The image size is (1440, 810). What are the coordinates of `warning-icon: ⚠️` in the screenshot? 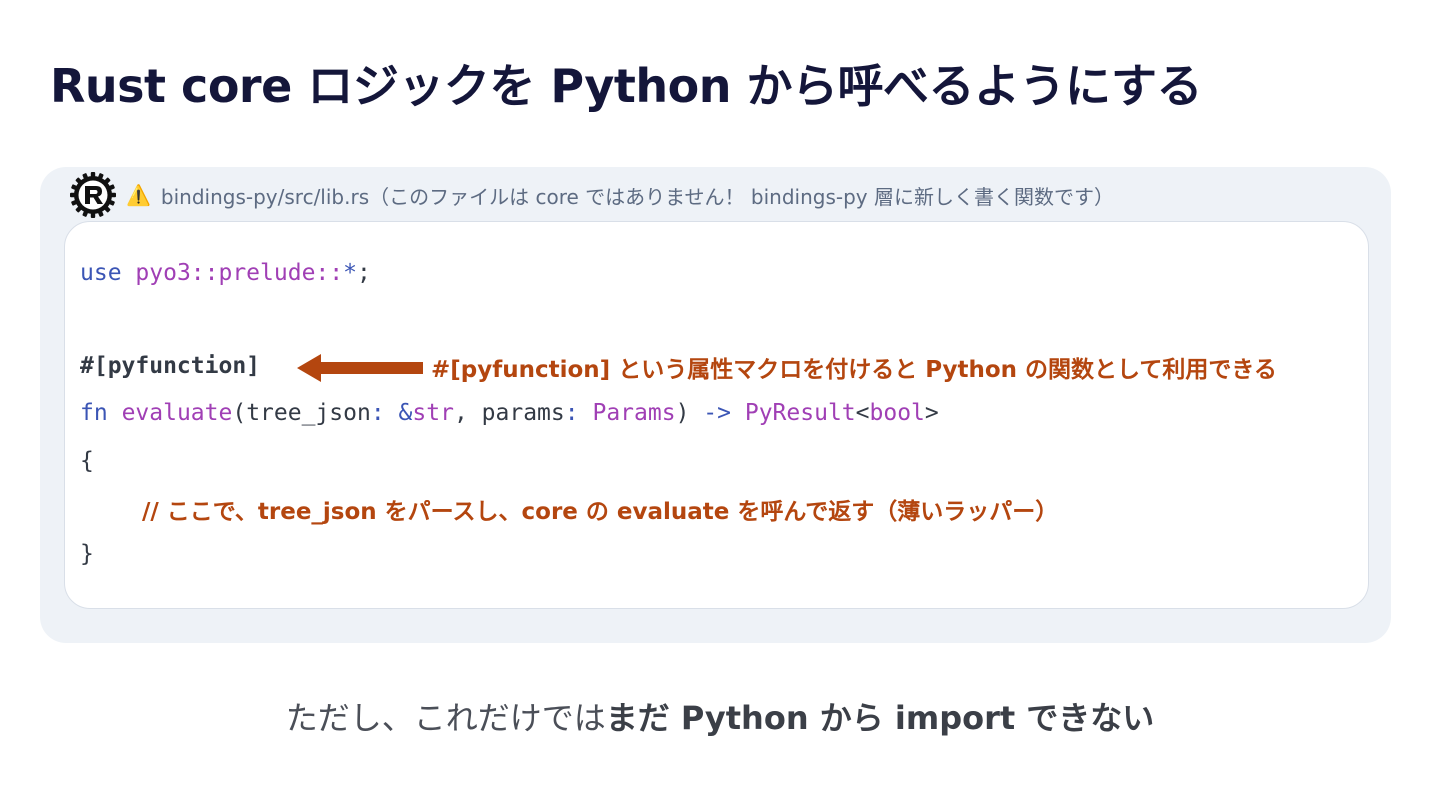 It's located at (138, 195).